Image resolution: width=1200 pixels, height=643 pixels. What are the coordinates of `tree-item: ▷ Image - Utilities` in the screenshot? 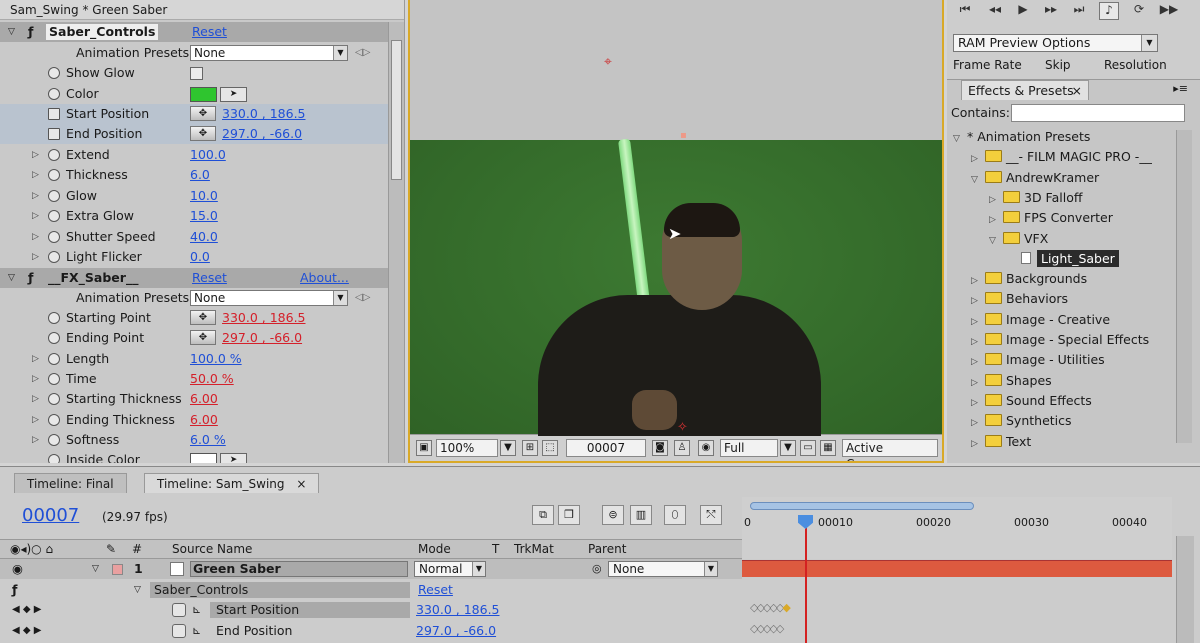 It's located at (1038, 360).